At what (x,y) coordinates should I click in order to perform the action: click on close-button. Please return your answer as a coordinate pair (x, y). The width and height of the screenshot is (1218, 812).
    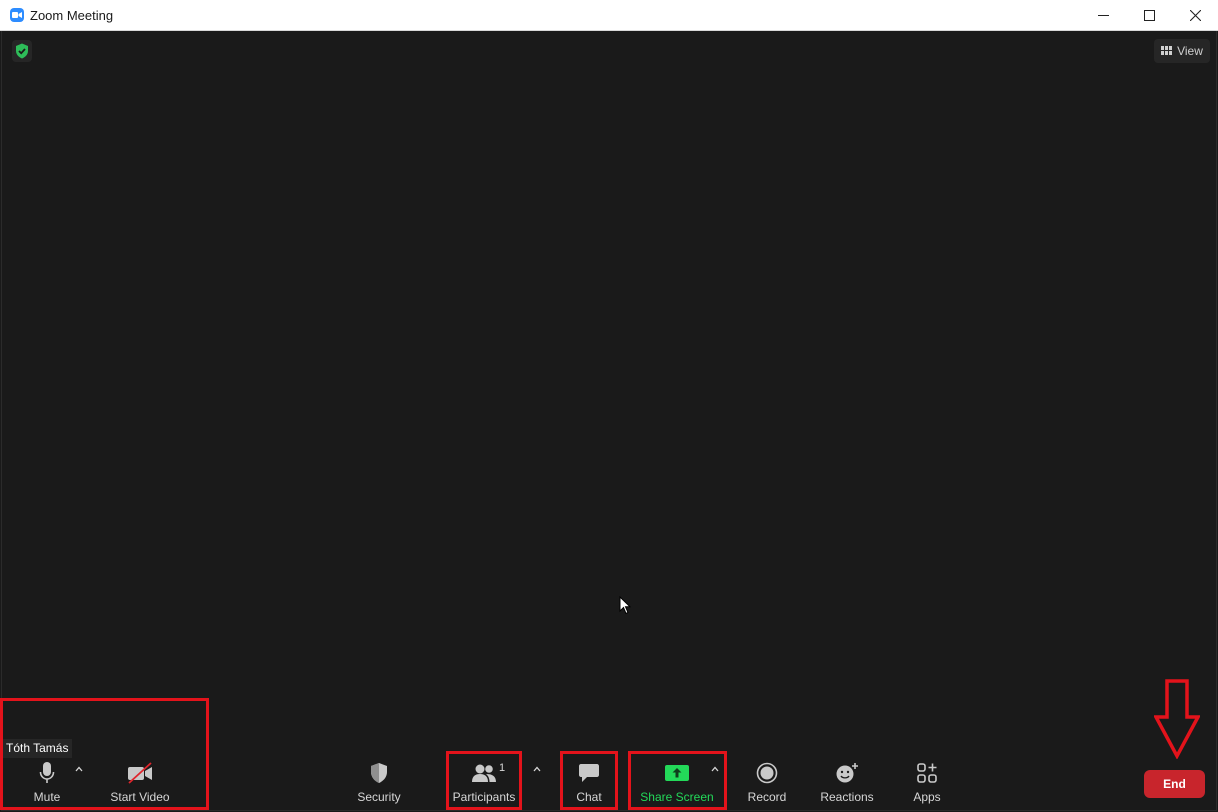
    Looking at the image, I should click on (1195, 15).